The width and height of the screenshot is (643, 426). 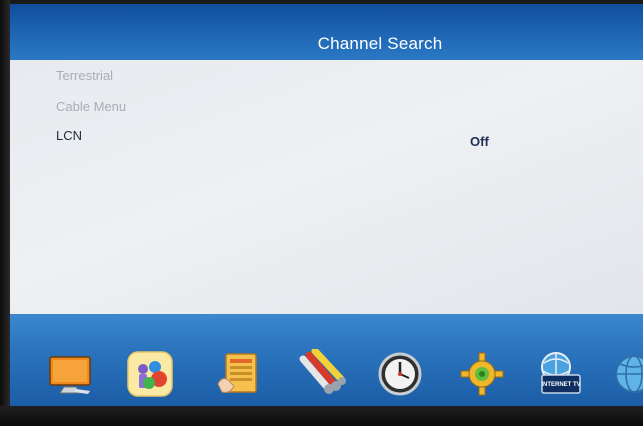 What do you see at coordinates (625, 374) in the screenshot?
I see `globe-icon` at bounding box center [625, 374].